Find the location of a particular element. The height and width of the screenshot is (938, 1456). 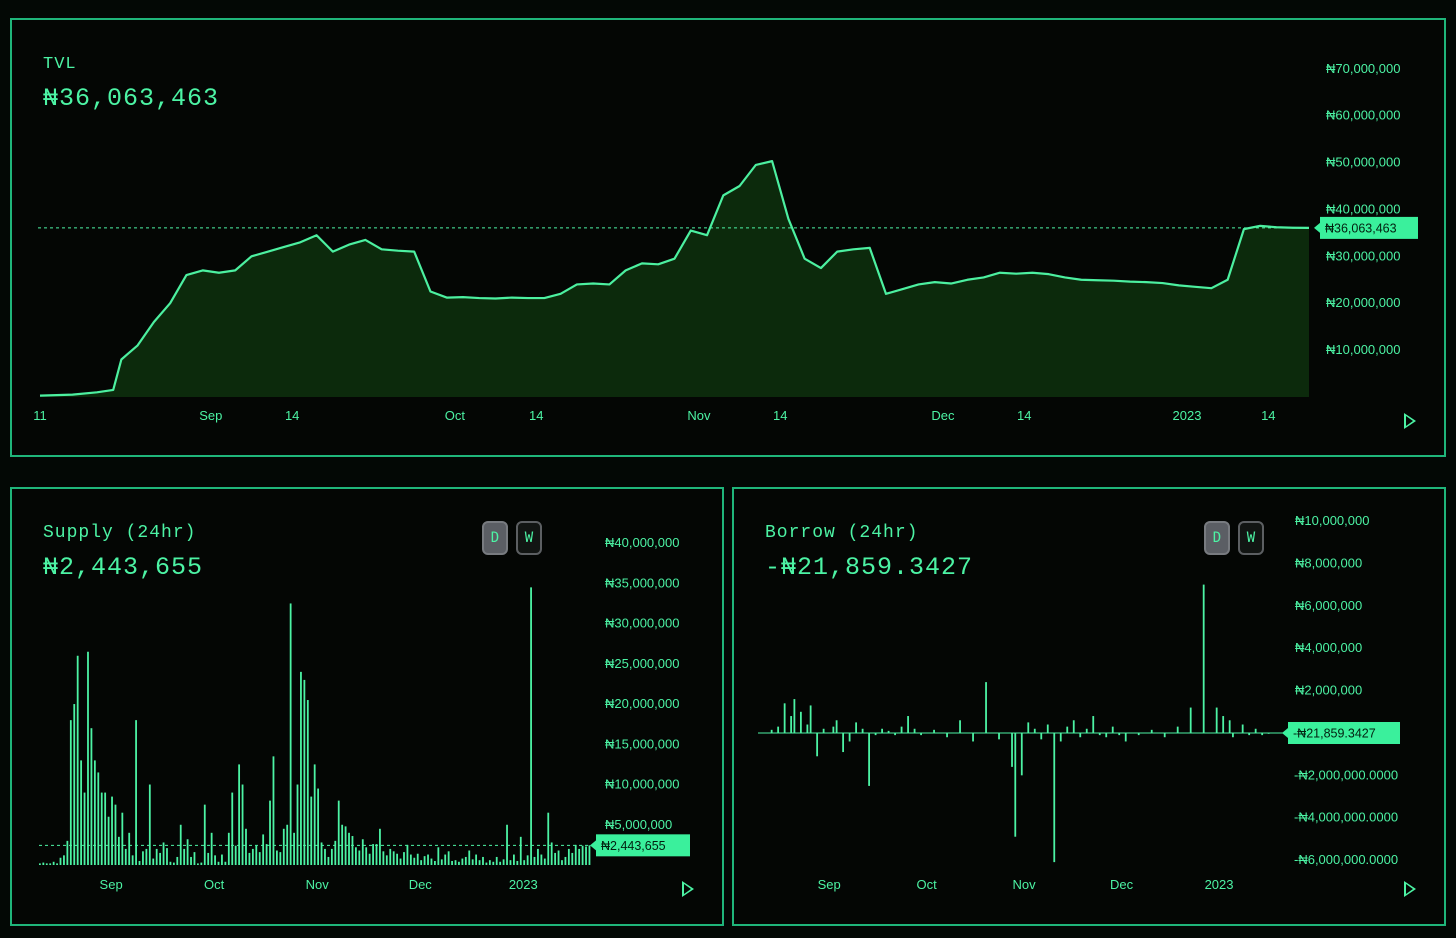

tvl-y-tick: ₦10,000,000 is located at coordinates (1363, 349).